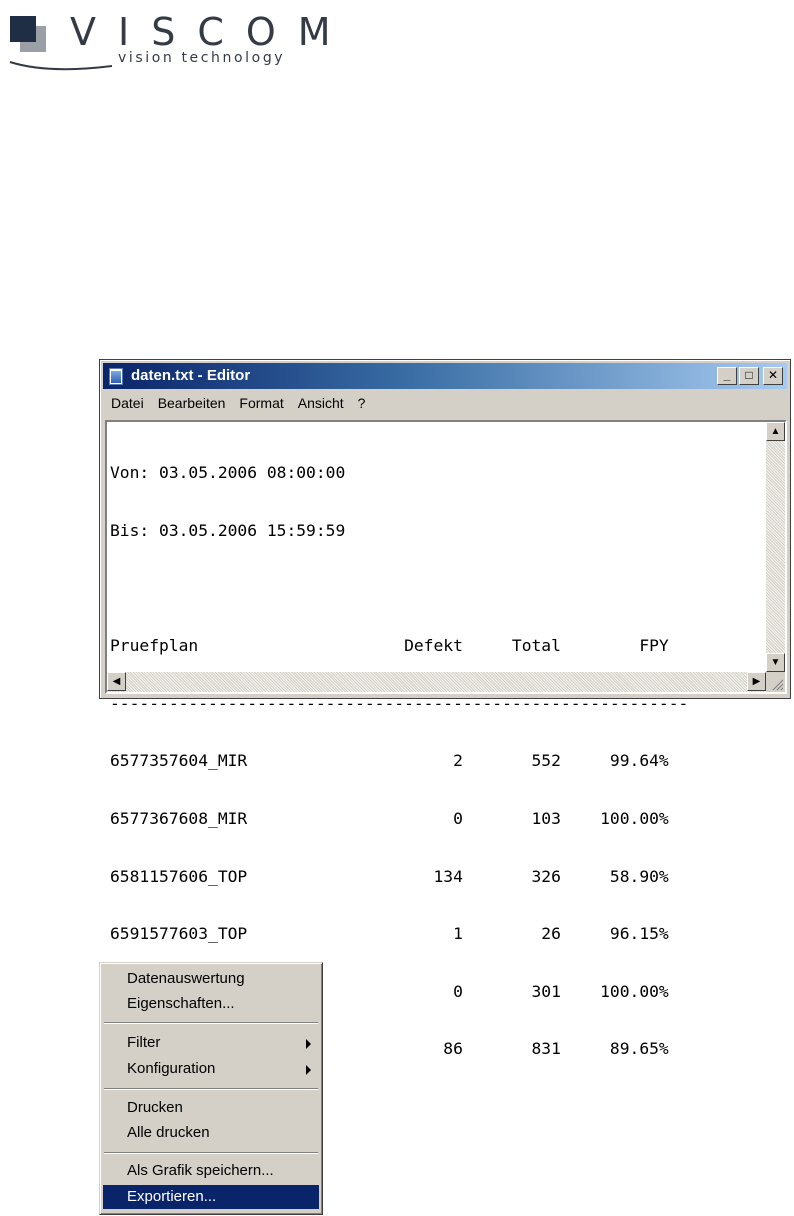  Describe the element at coordinates (389, 934) in the screenshot. I see `table-row: 6591577603_TOP 1 26 96.15%` at that location.